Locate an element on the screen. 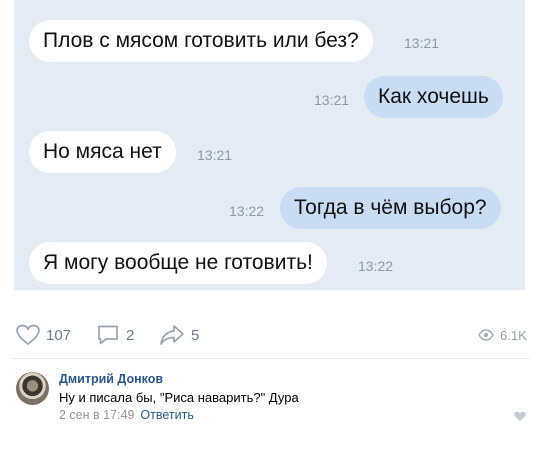 The height and width of the screenshot is (455, 548). message-bubble: Плов с мясом готовить или без? is located at coordinates (201, 41).